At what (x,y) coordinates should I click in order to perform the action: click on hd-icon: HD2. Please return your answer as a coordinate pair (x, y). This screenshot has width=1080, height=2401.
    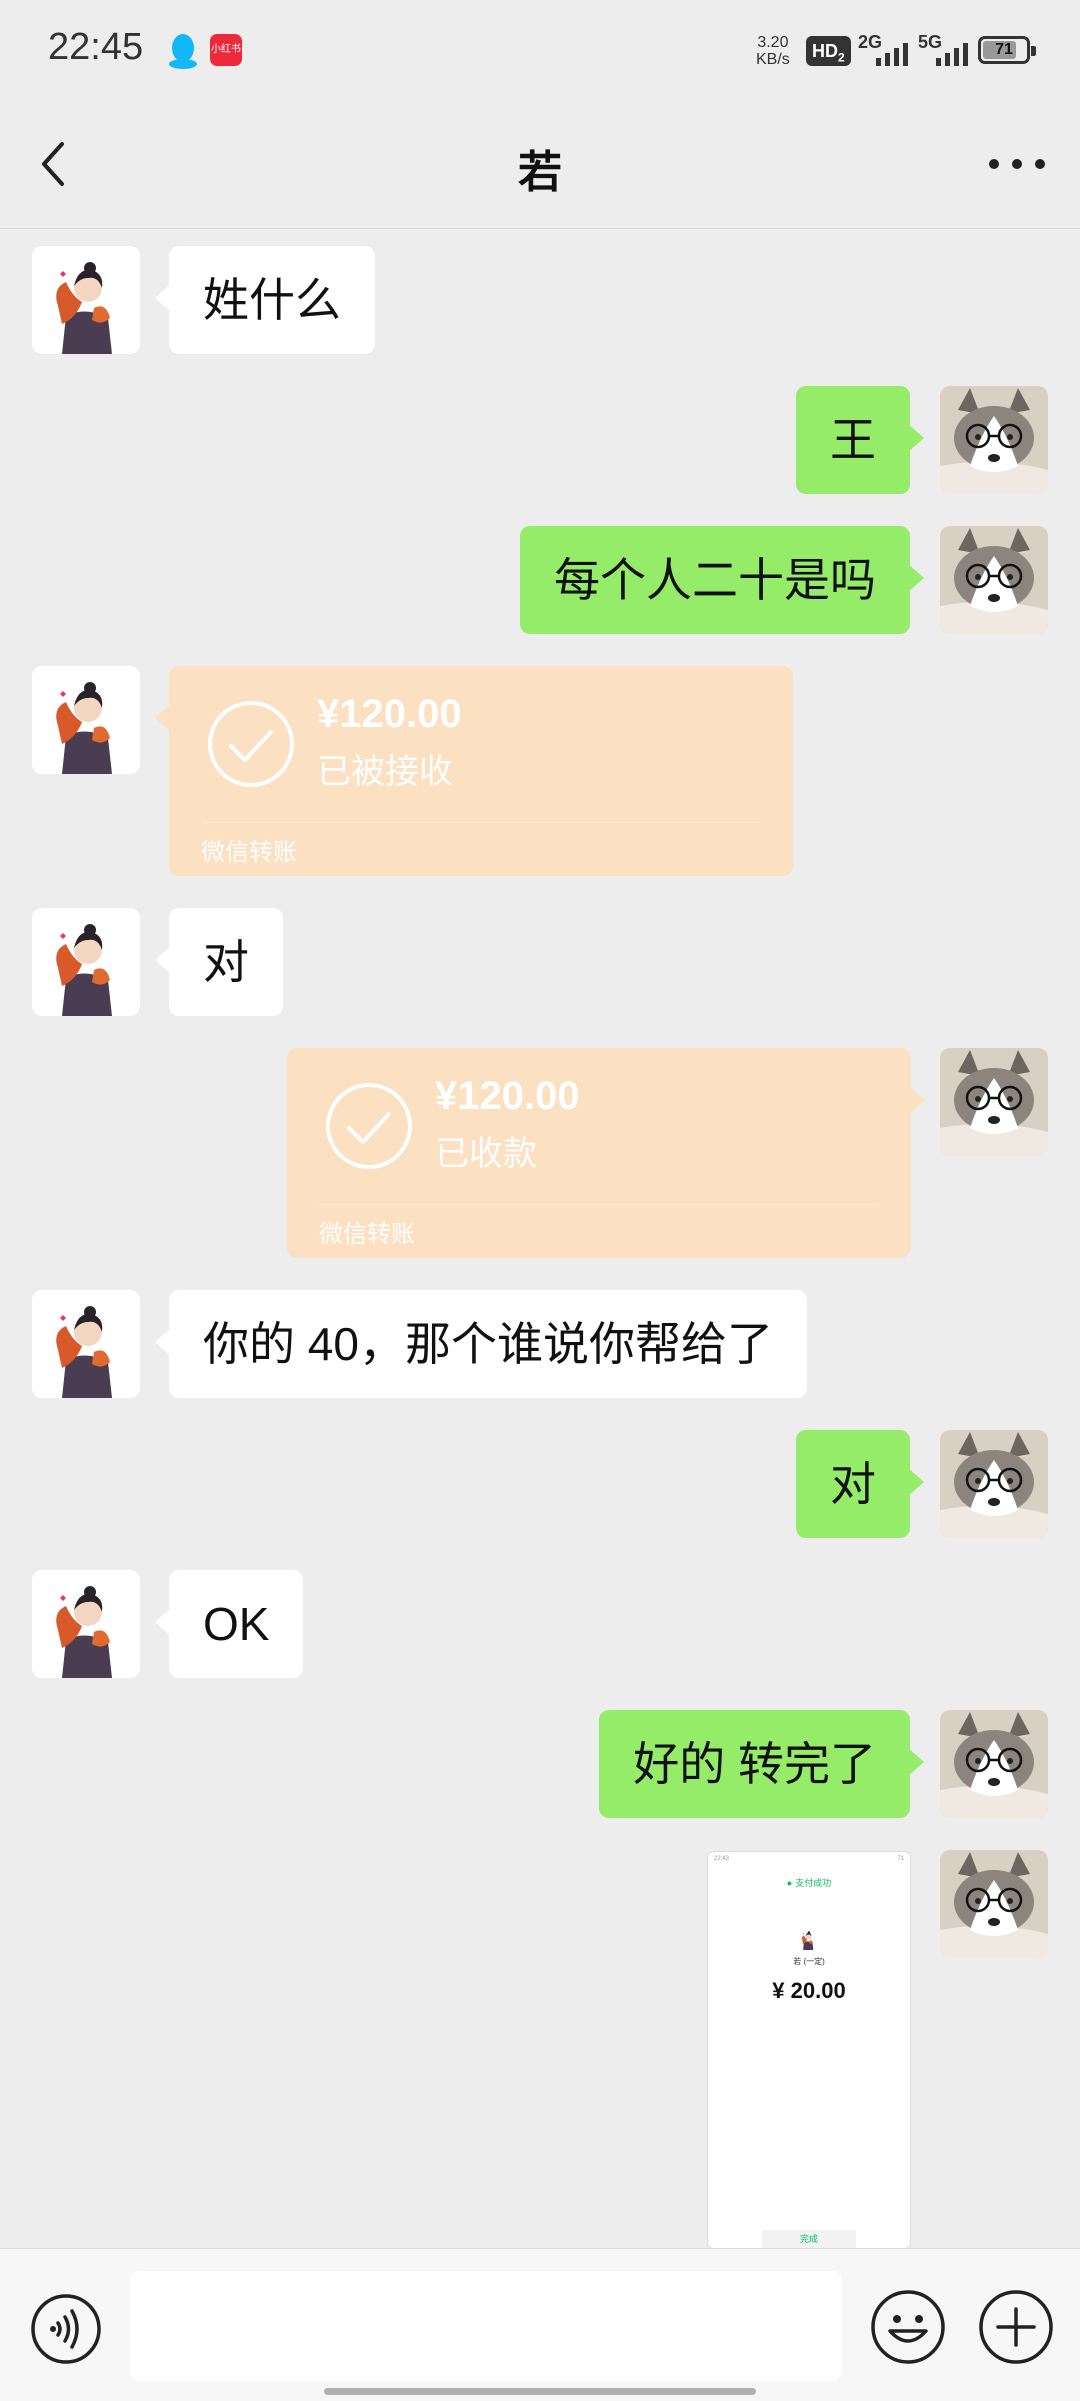
    Looking at the image, I should click on (828, 51).